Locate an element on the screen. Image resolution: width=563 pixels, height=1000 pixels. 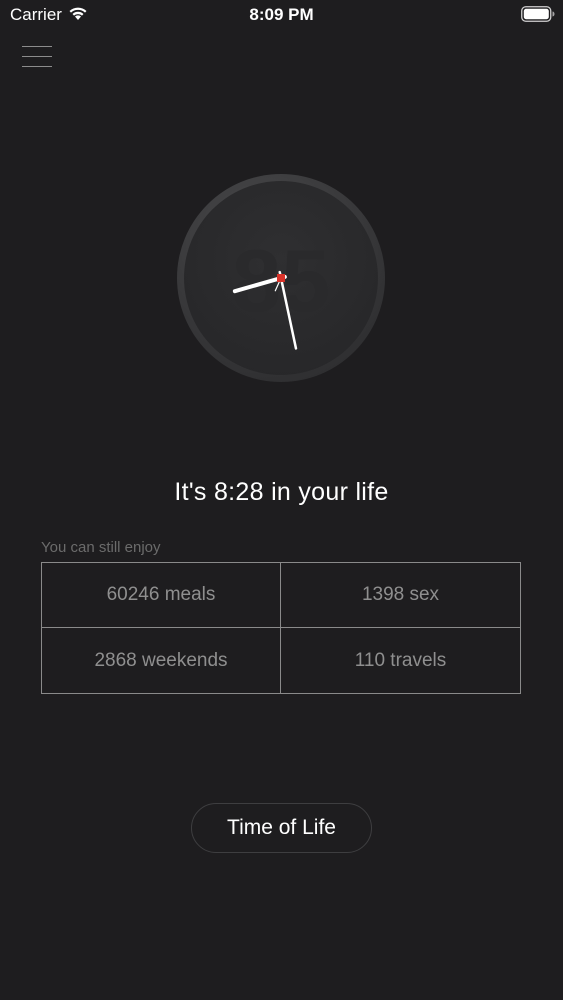
status-time: 8:09 PM is located at coordinates (281, 14).